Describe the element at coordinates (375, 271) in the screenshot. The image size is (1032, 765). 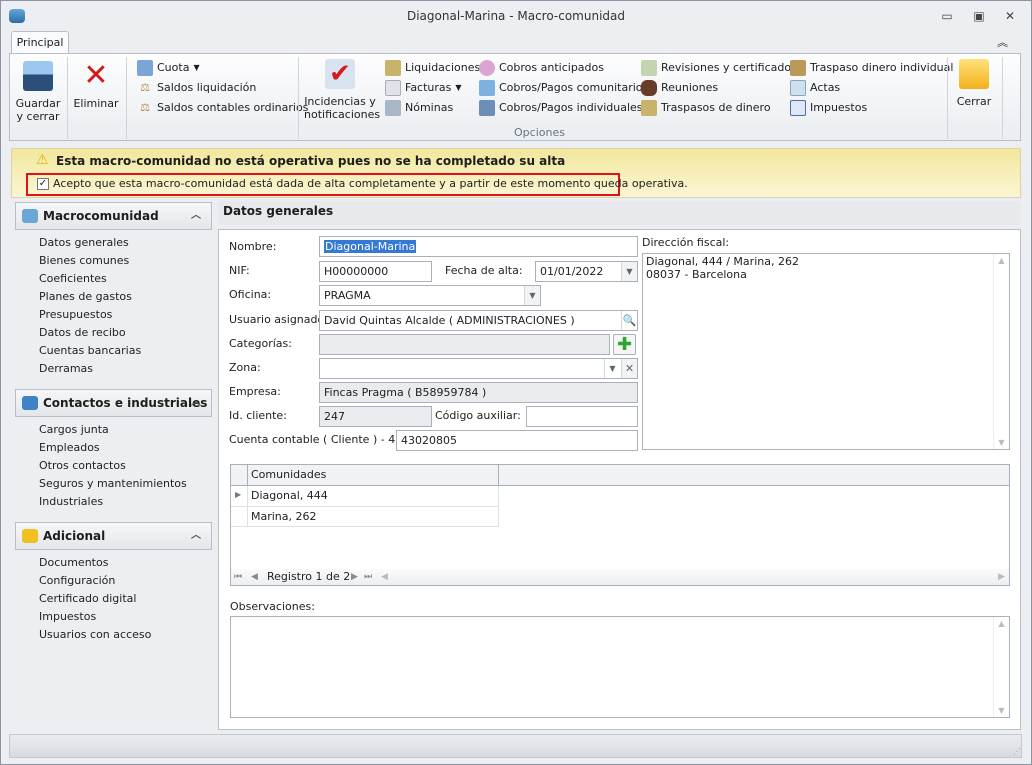
I see `nif-input: H00000000` at that location.